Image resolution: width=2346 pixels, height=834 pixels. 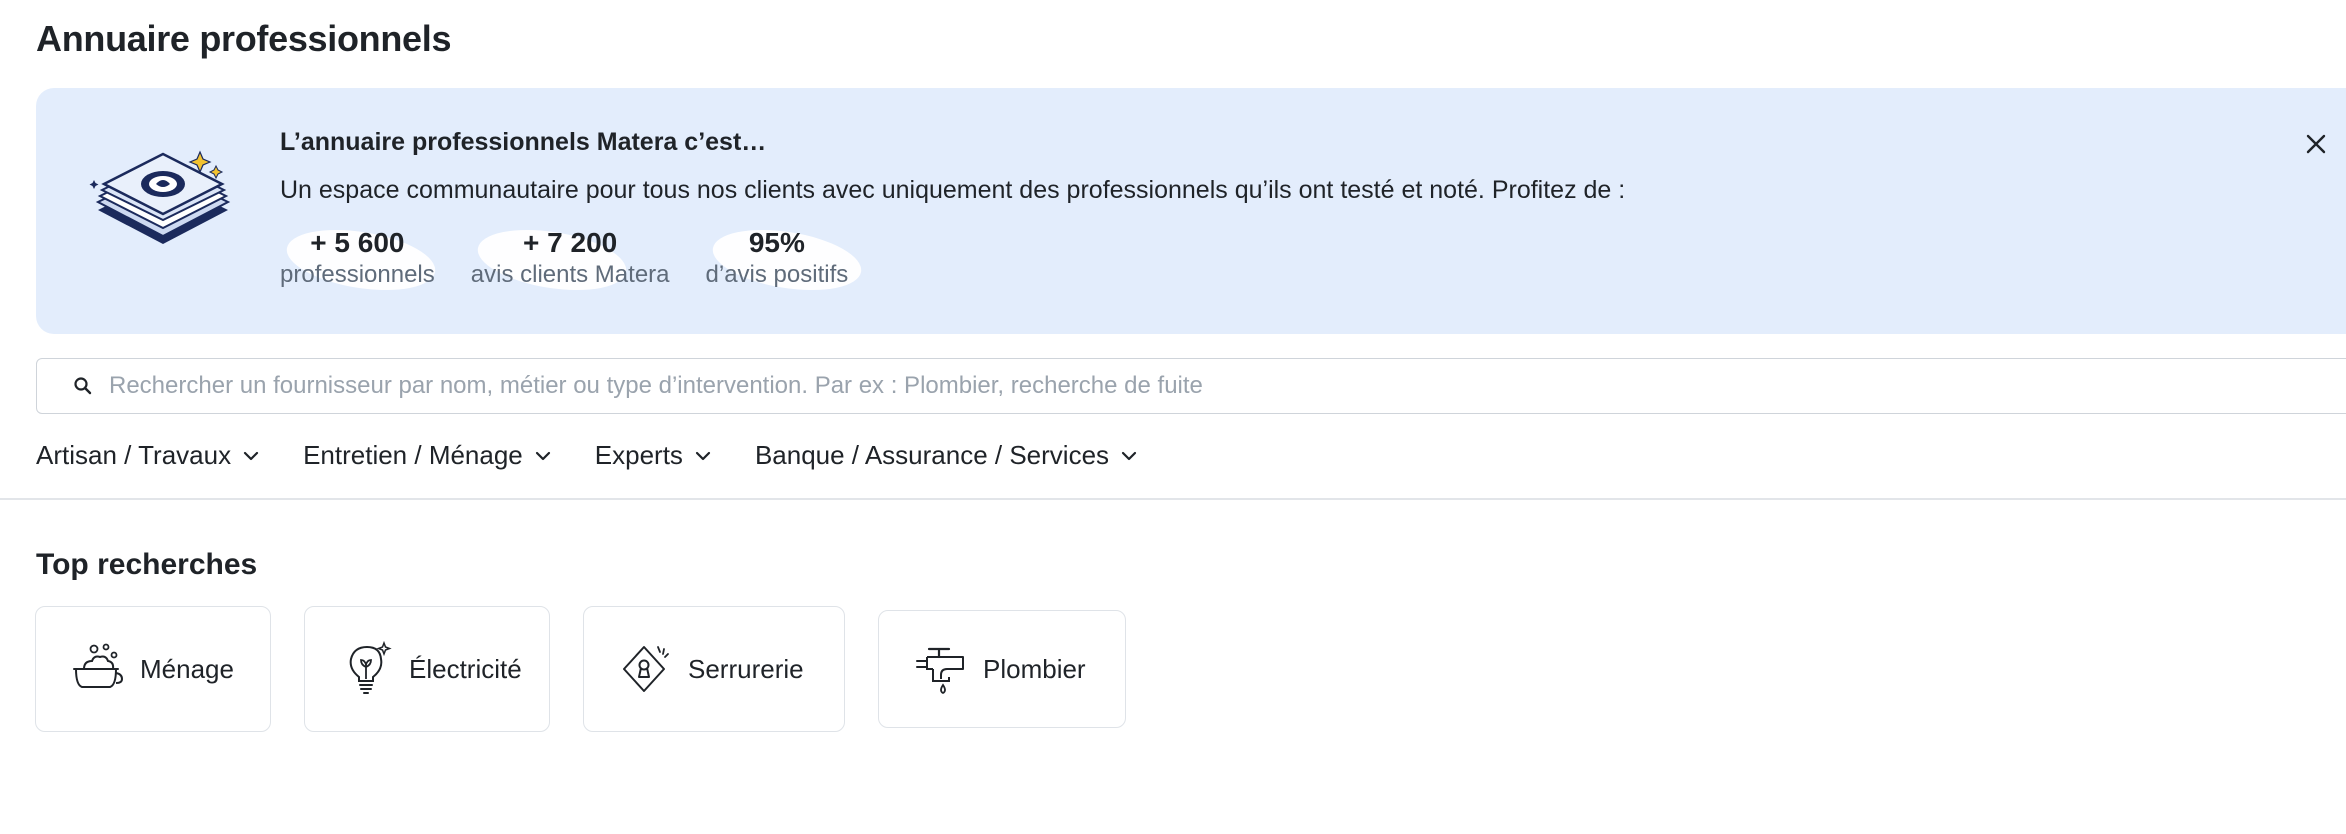 I want to click on top-search-card-plombier: Plombier, so click(x=1002, y=669).